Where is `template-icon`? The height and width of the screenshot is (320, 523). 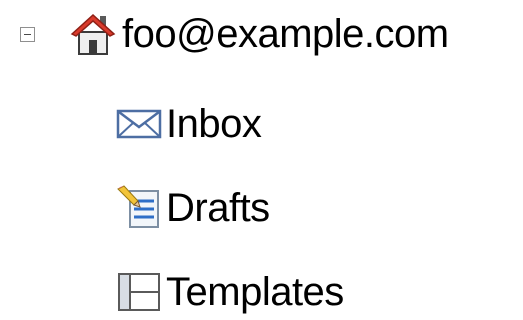 template-icon is located at coordinates (139, 292).